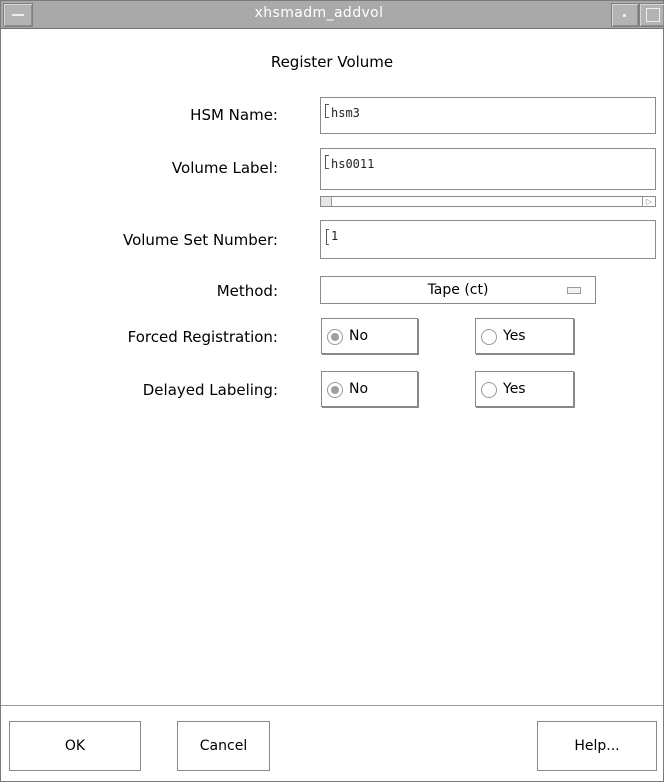 This screenshot has height=782, width=664. What do you see at coordinates (488, 115) in the screenshot?
I see `hsm-name-field: hsm3` at bounding box center [488, 115].